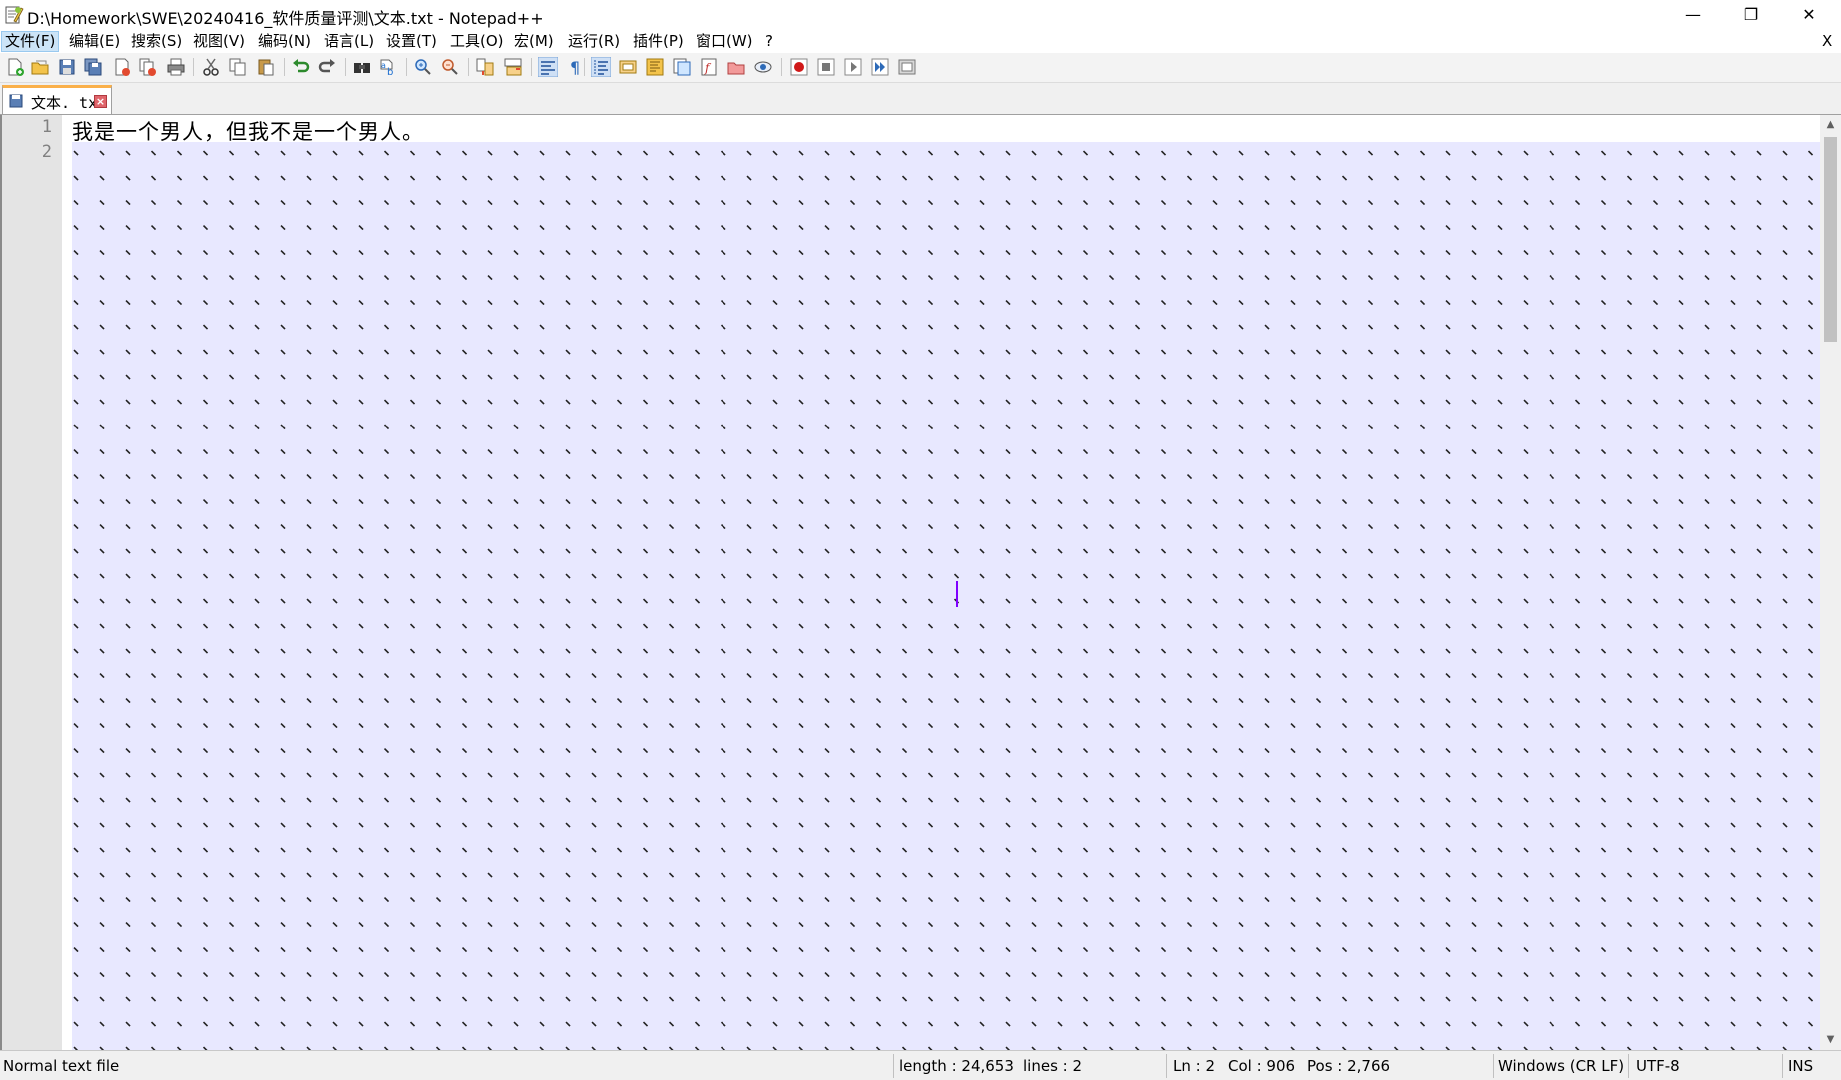 The height and width of the screenshot is (1080, 1841). I want to click on paste-icon, so click(266, 67).